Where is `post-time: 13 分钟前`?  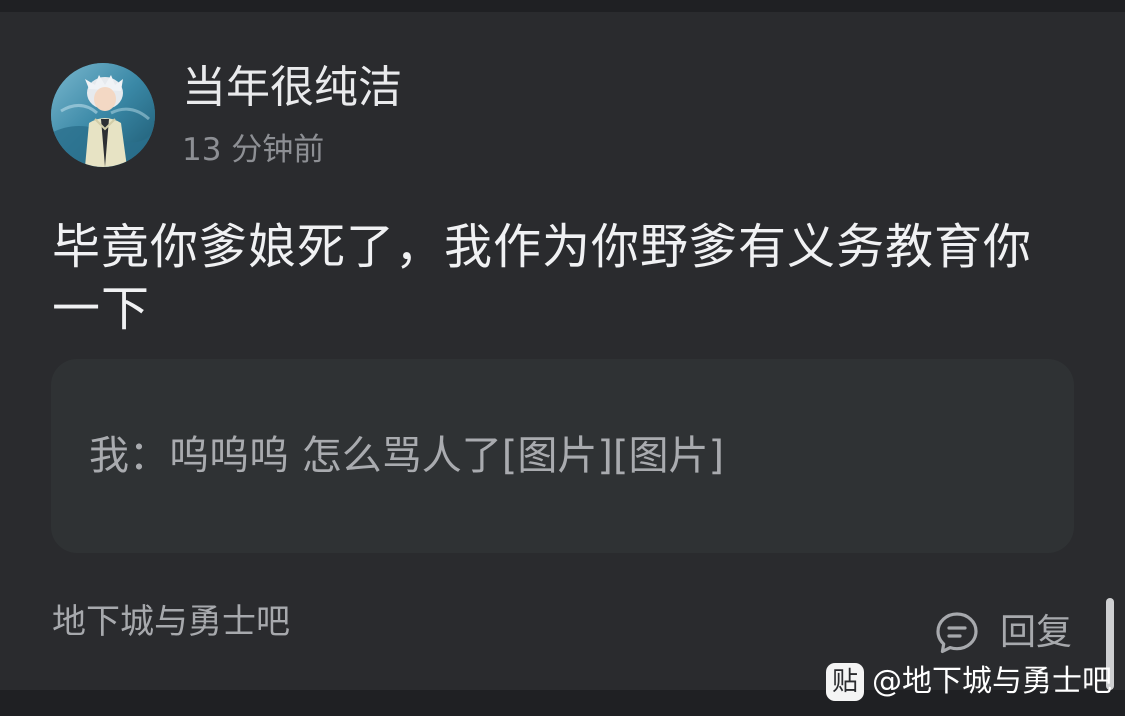
post-time: 13 分钟前 is located at coordinates (253, 150).